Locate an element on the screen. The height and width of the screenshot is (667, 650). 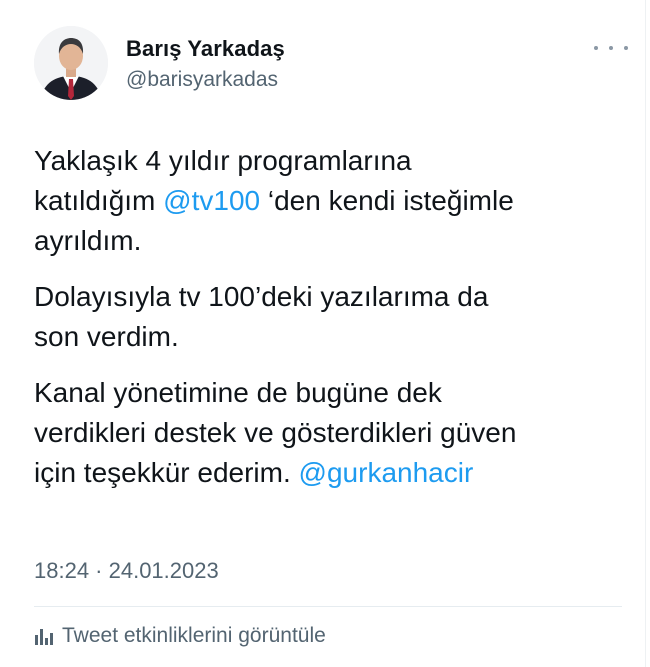
more-dots-icon is located at coordinates (611, 48).